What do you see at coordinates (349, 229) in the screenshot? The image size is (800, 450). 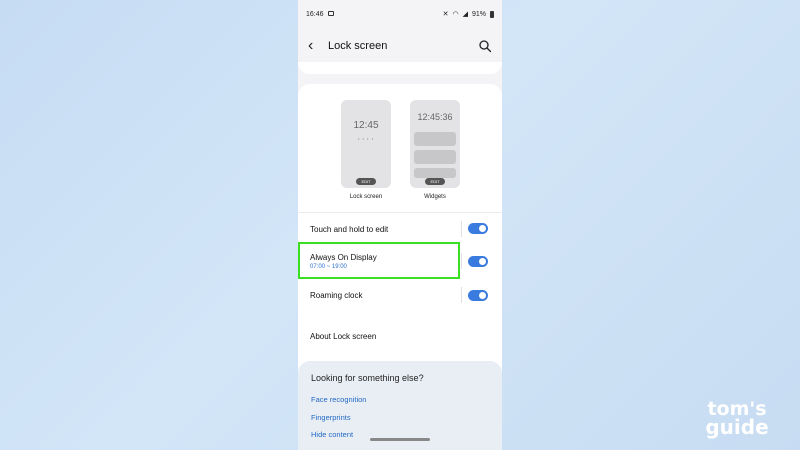 I see `row-label: Touch and hold to edit` at bounding box center [349, 229].